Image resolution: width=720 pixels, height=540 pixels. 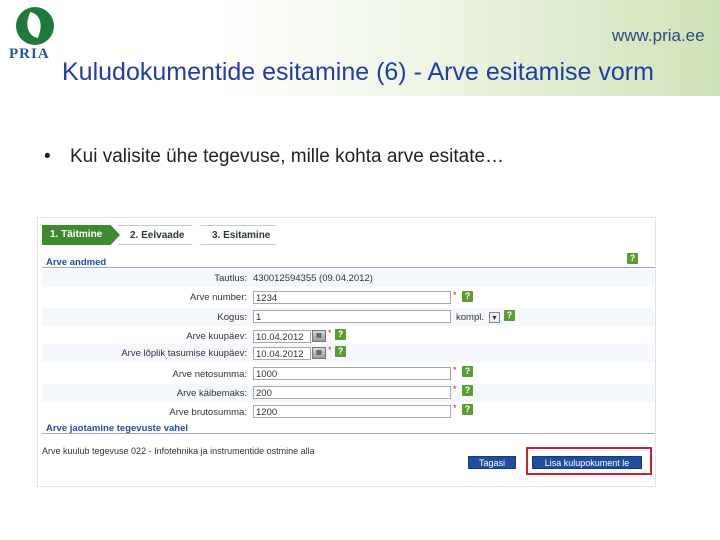 What do you see at coordinates (29, 54) in the screenshot?
I see `logo-text: PRIA` at bounding box center [29, 54].